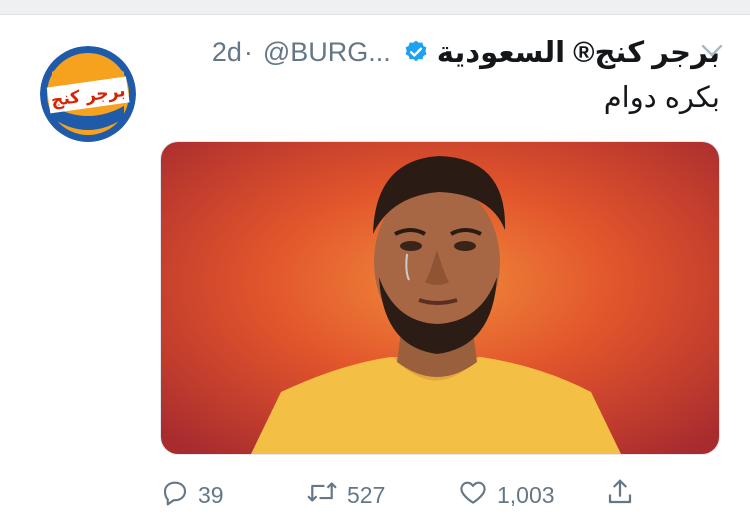 This screenshot has height=517, width=750. What do you see at coordinates (179, 495) in the screenshot?
I see `reply-icon` at bounding box center [179, 495].